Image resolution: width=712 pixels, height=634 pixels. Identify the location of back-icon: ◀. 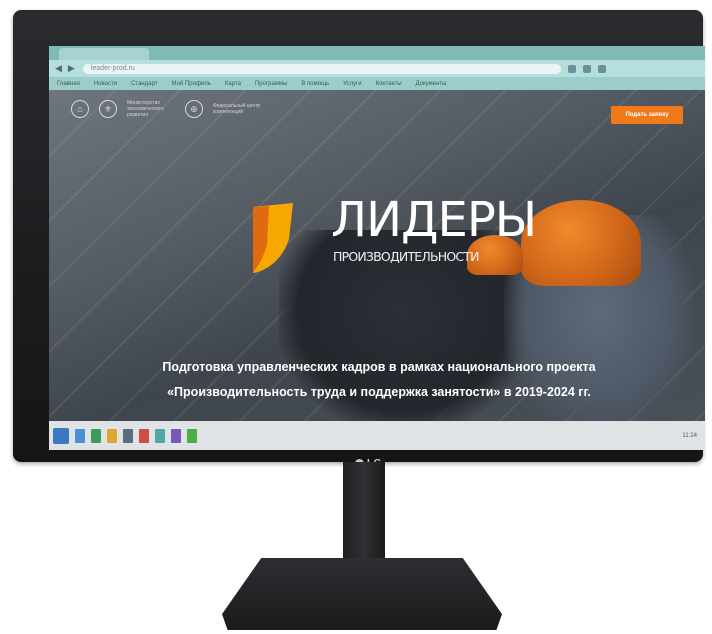
(58, 68).